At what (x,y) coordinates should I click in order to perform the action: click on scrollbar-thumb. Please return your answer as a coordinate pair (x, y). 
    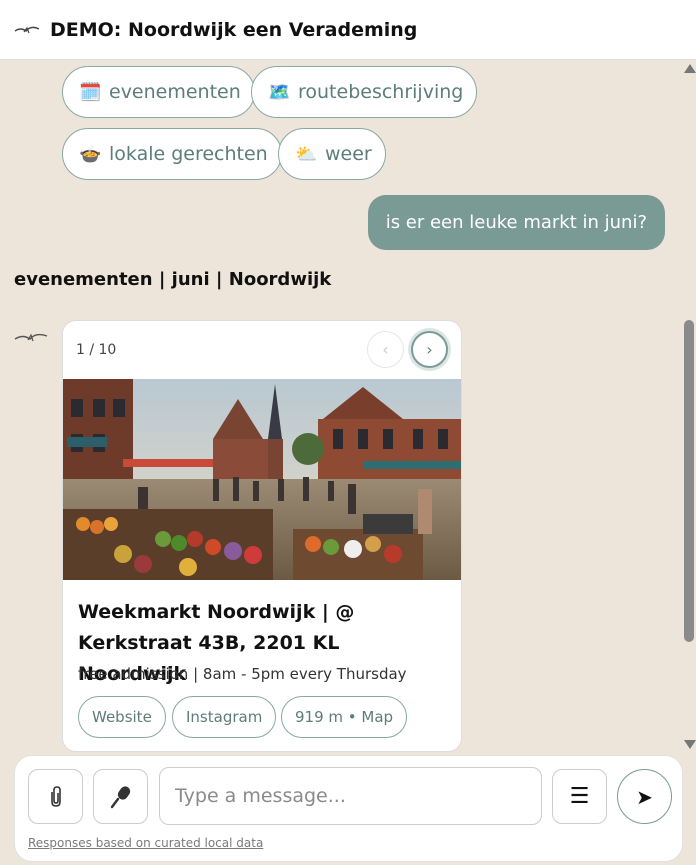
    Looking at the image, I should click on (689, 481).